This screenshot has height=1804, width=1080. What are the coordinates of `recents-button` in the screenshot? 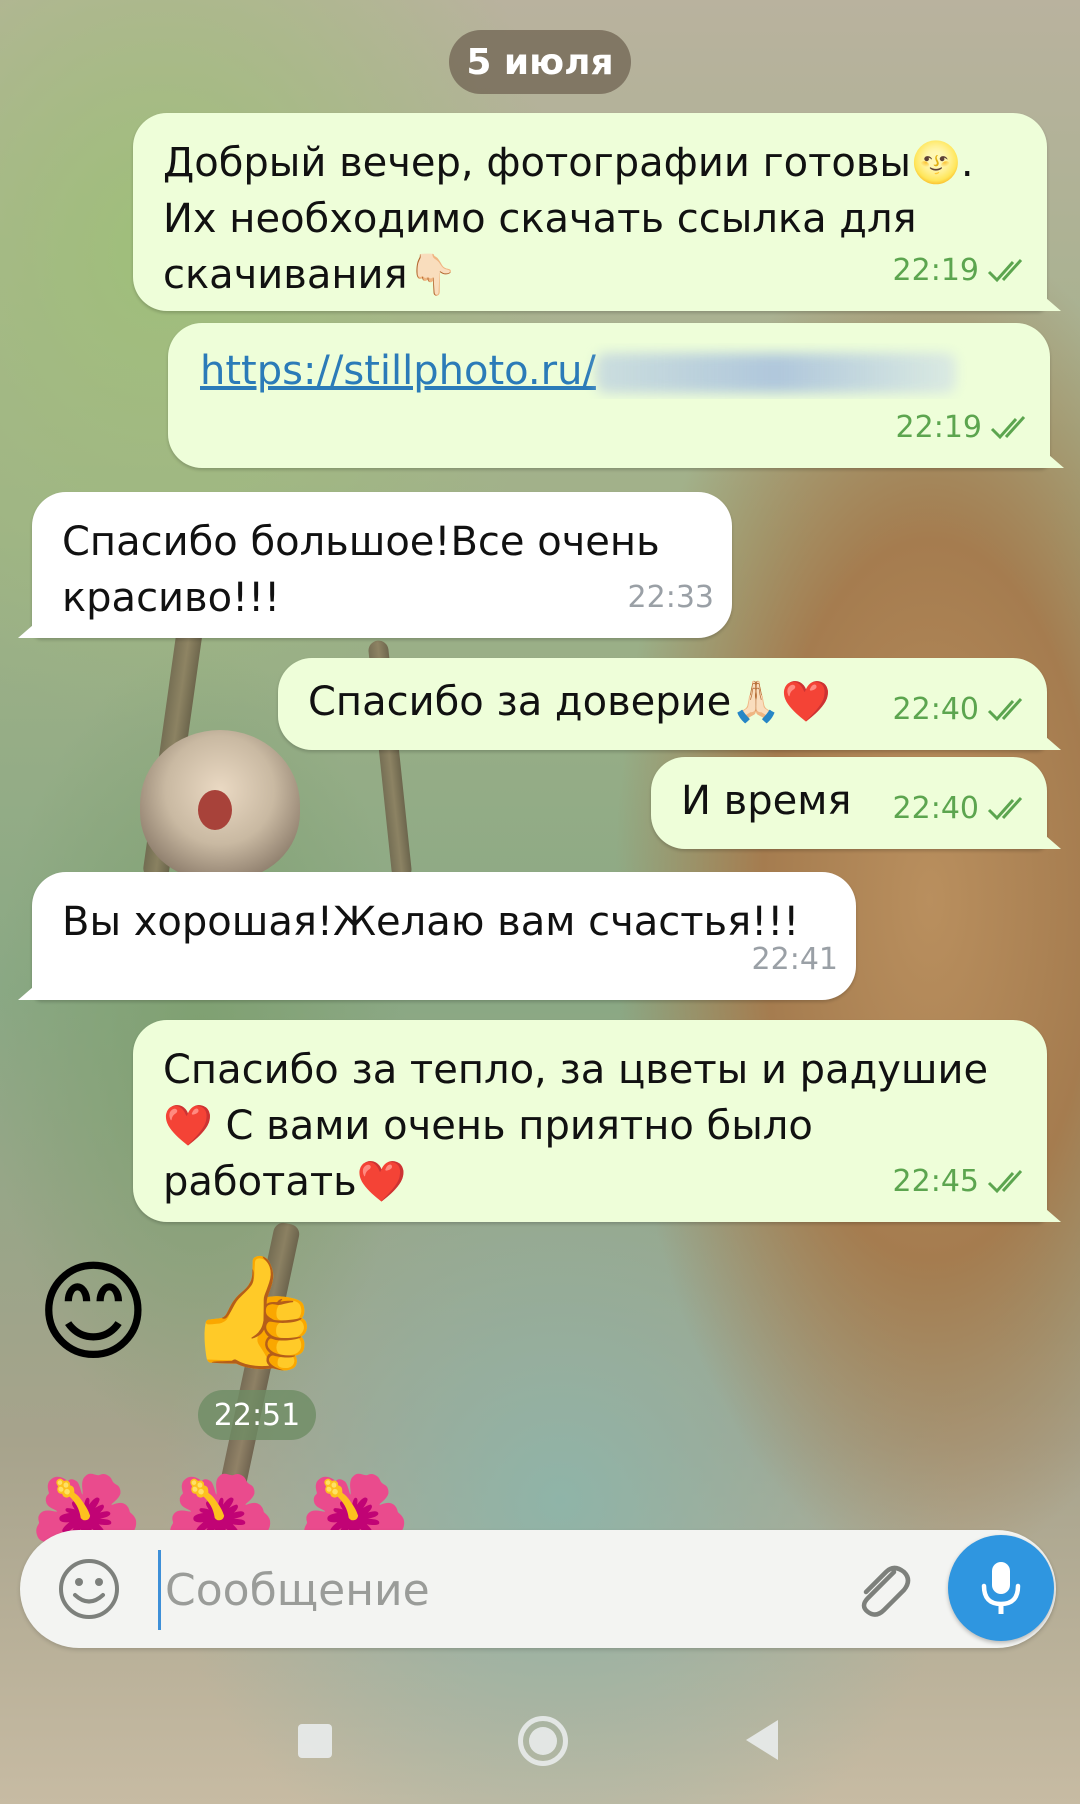 It's located at (315, 1741).